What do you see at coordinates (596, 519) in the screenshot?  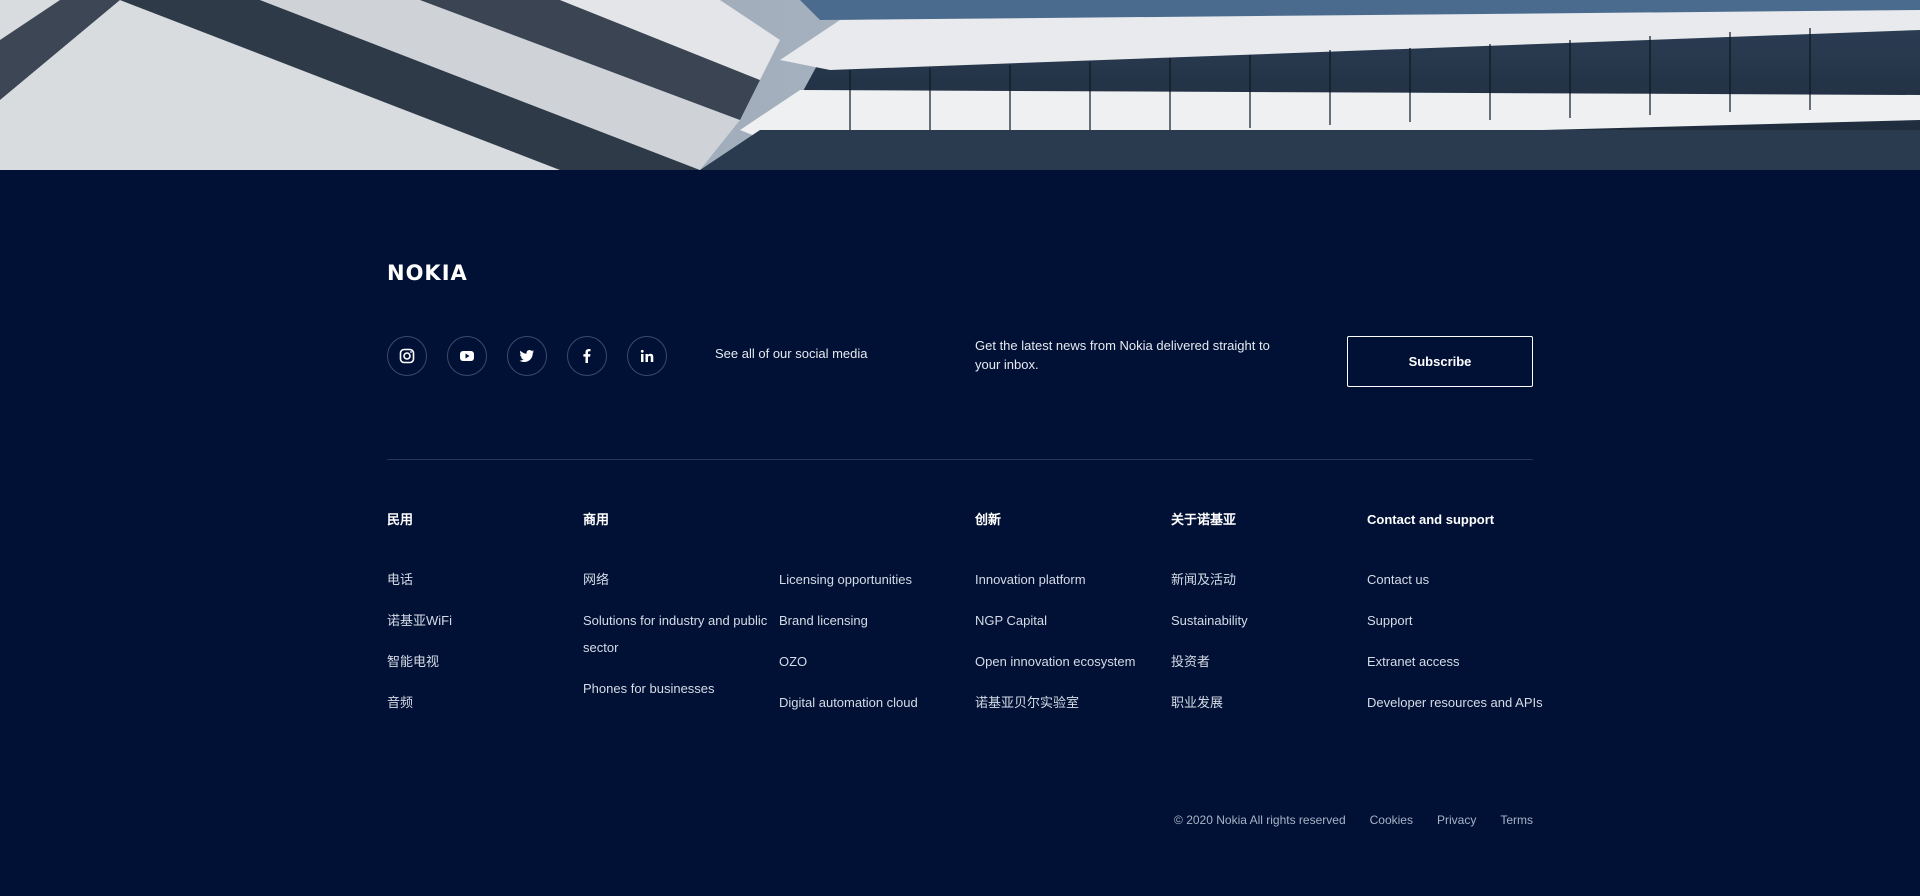 I see `column-heading: 商用` at bounding box center [596, 519].